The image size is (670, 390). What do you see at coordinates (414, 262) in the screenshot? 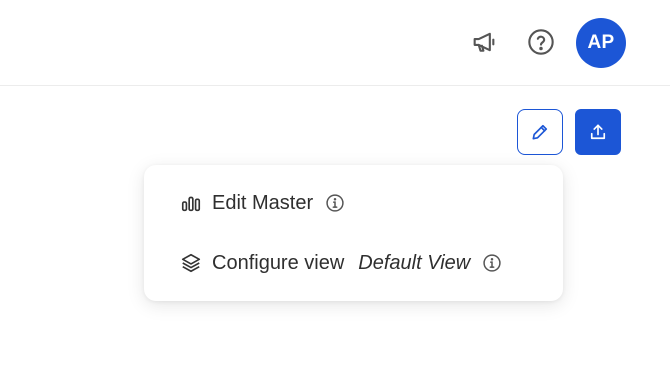
I see `current-view-value: Default View` at bounding box center [414, 262].